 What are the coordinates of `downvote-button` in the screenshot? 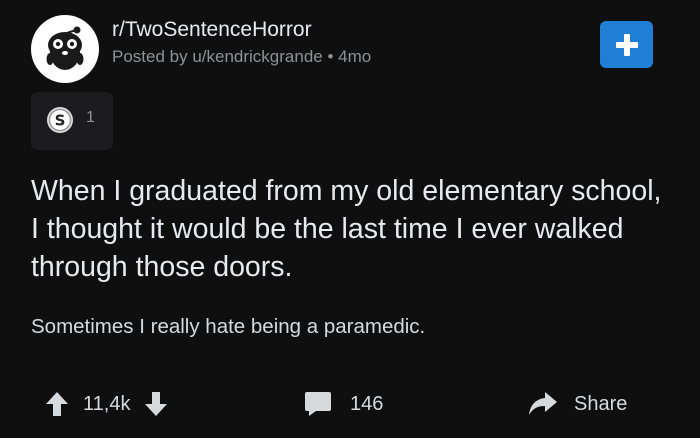 It's located at (156, 404).